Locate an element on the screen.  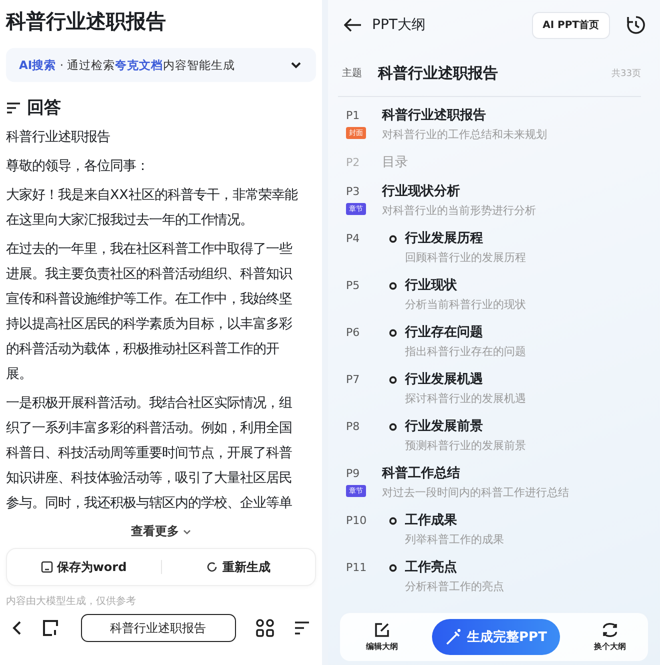
page-number: P2 is located at coordinates (353, 163).